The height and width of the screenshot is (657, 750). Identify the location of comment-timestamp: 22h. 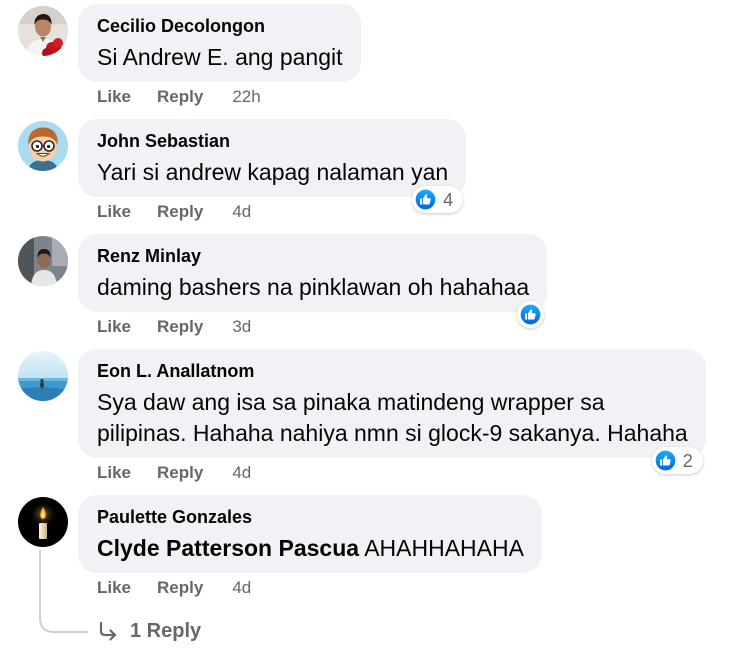
(246, 97).